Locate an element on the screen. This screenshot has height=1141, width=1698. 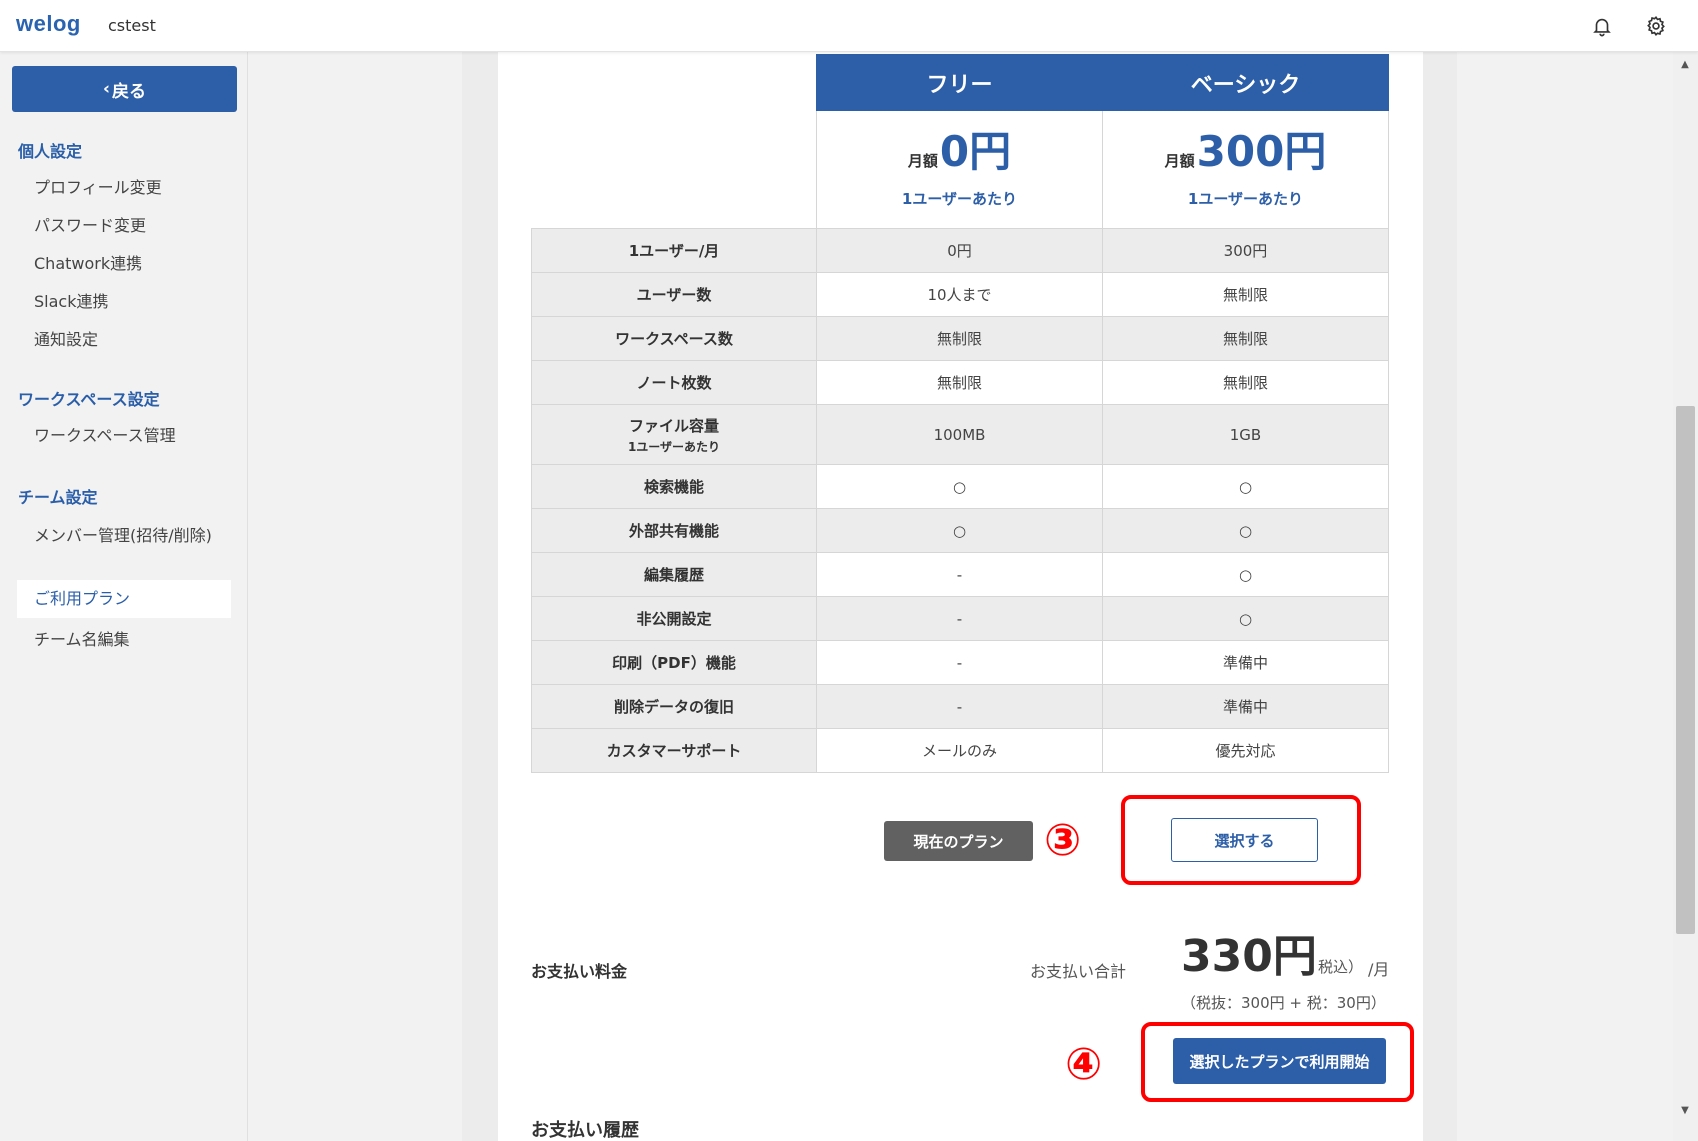
feature-label: 1ユーザー/月 is located at coordinates (674, 250).